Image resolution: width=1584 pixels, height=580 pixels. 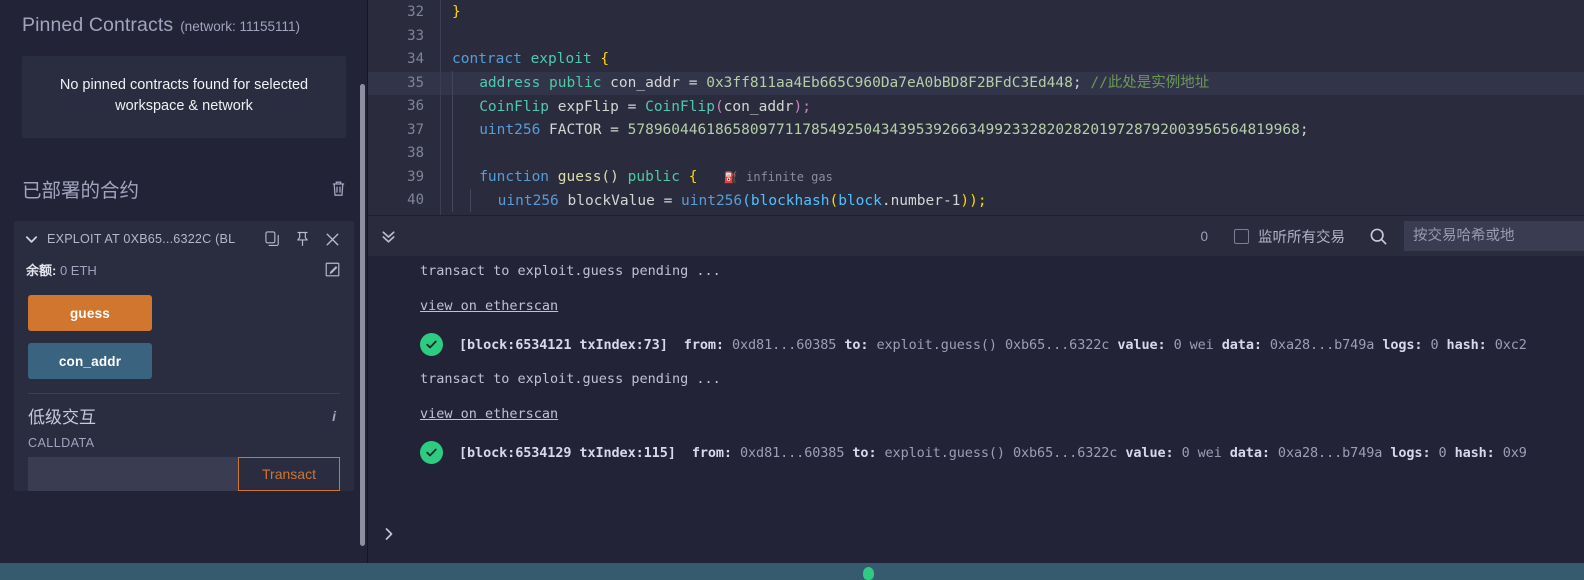 I want to click on transact-button: Transact, so click(x=289, y=474).